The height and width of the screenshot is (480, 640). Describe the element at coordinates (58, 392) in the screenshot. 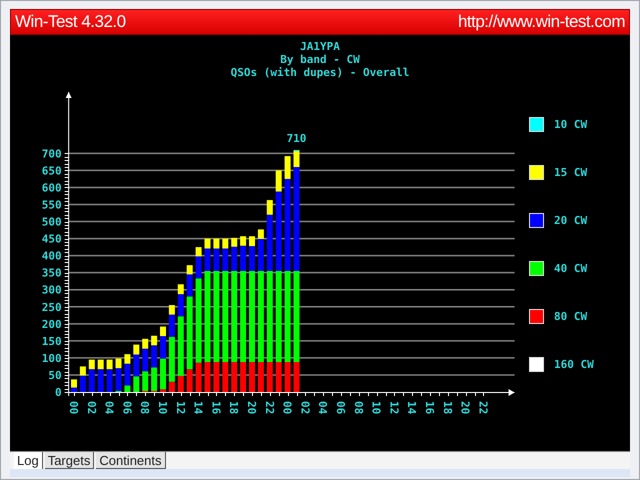

I see `axis-tick-label: 0` at that location.